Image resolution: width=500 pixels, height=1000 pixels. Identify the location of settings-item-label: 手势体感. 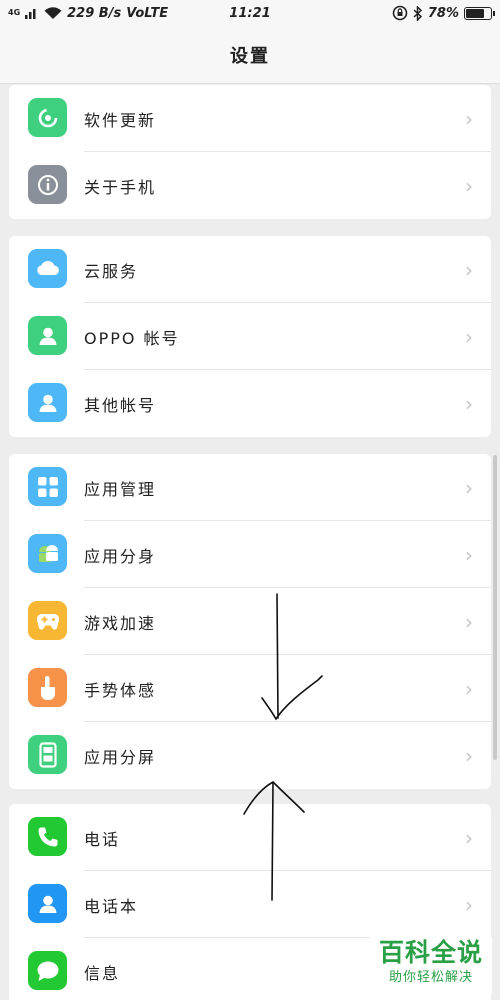
(120, 690).